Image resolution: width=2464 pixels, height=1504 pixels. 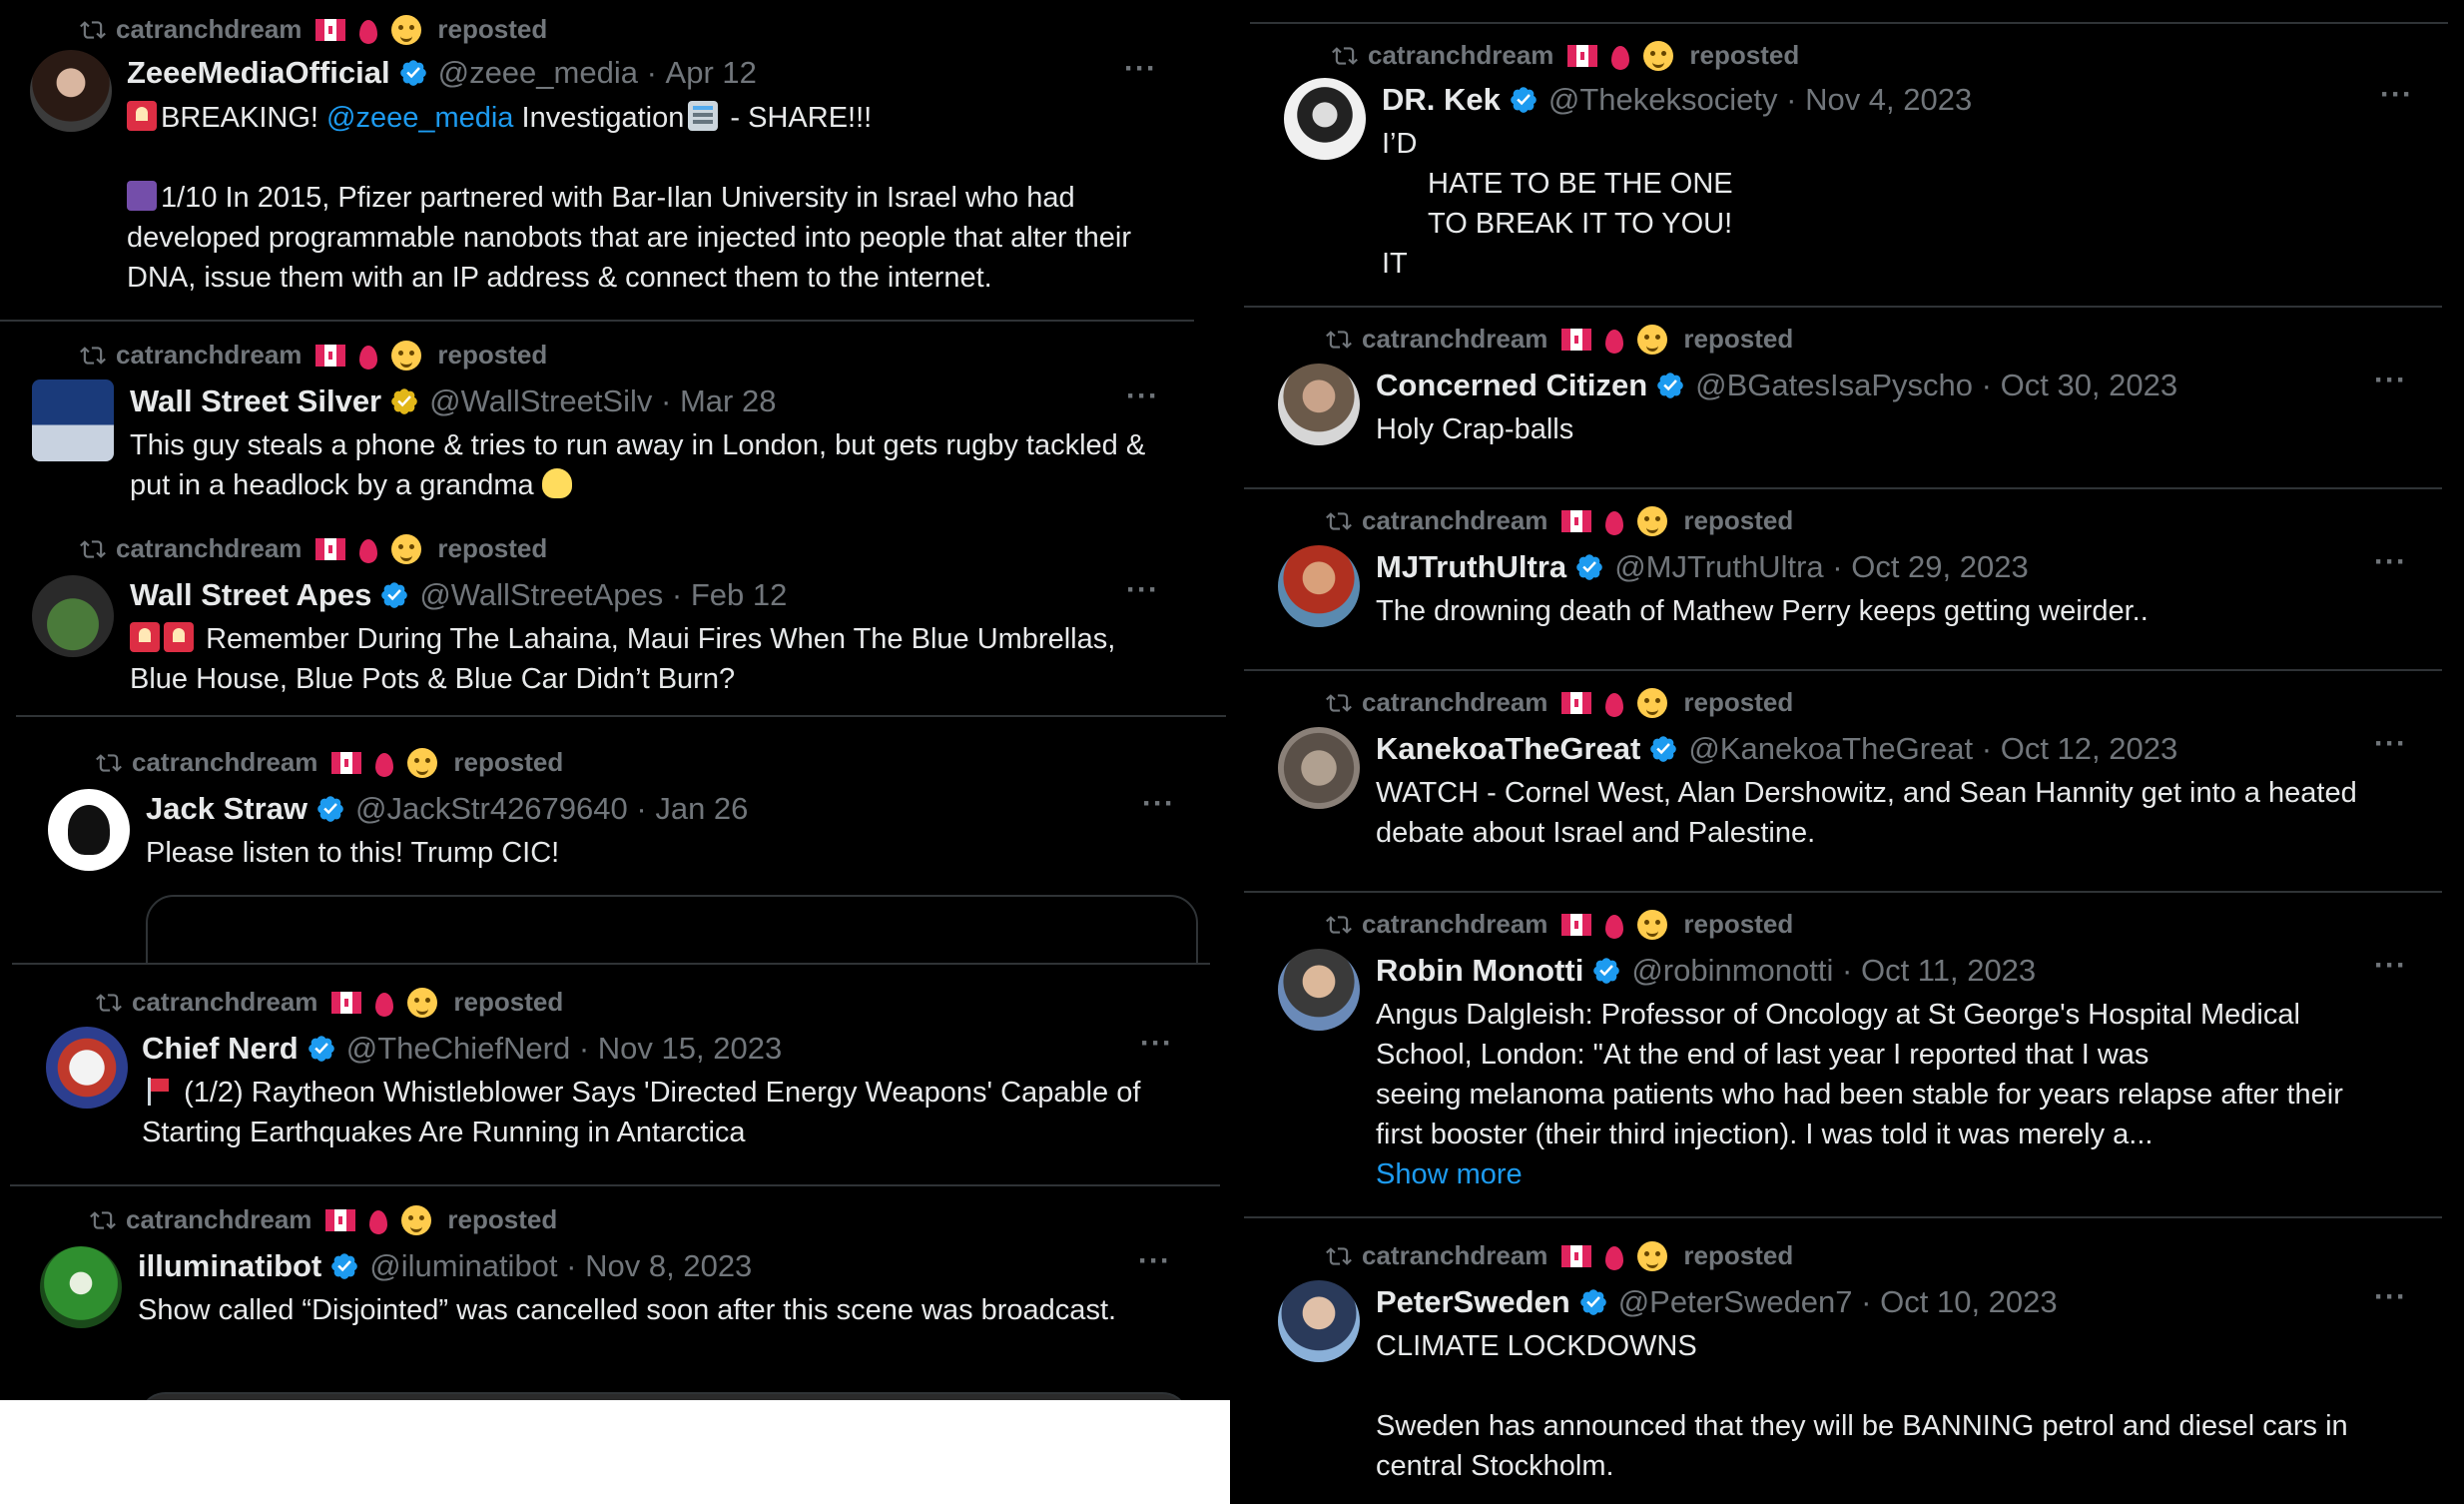 What do you see at coordinates (1732, 971) in the screenshot?
I see `handle: @robinmonotti` at bounding box center [1732, 971].